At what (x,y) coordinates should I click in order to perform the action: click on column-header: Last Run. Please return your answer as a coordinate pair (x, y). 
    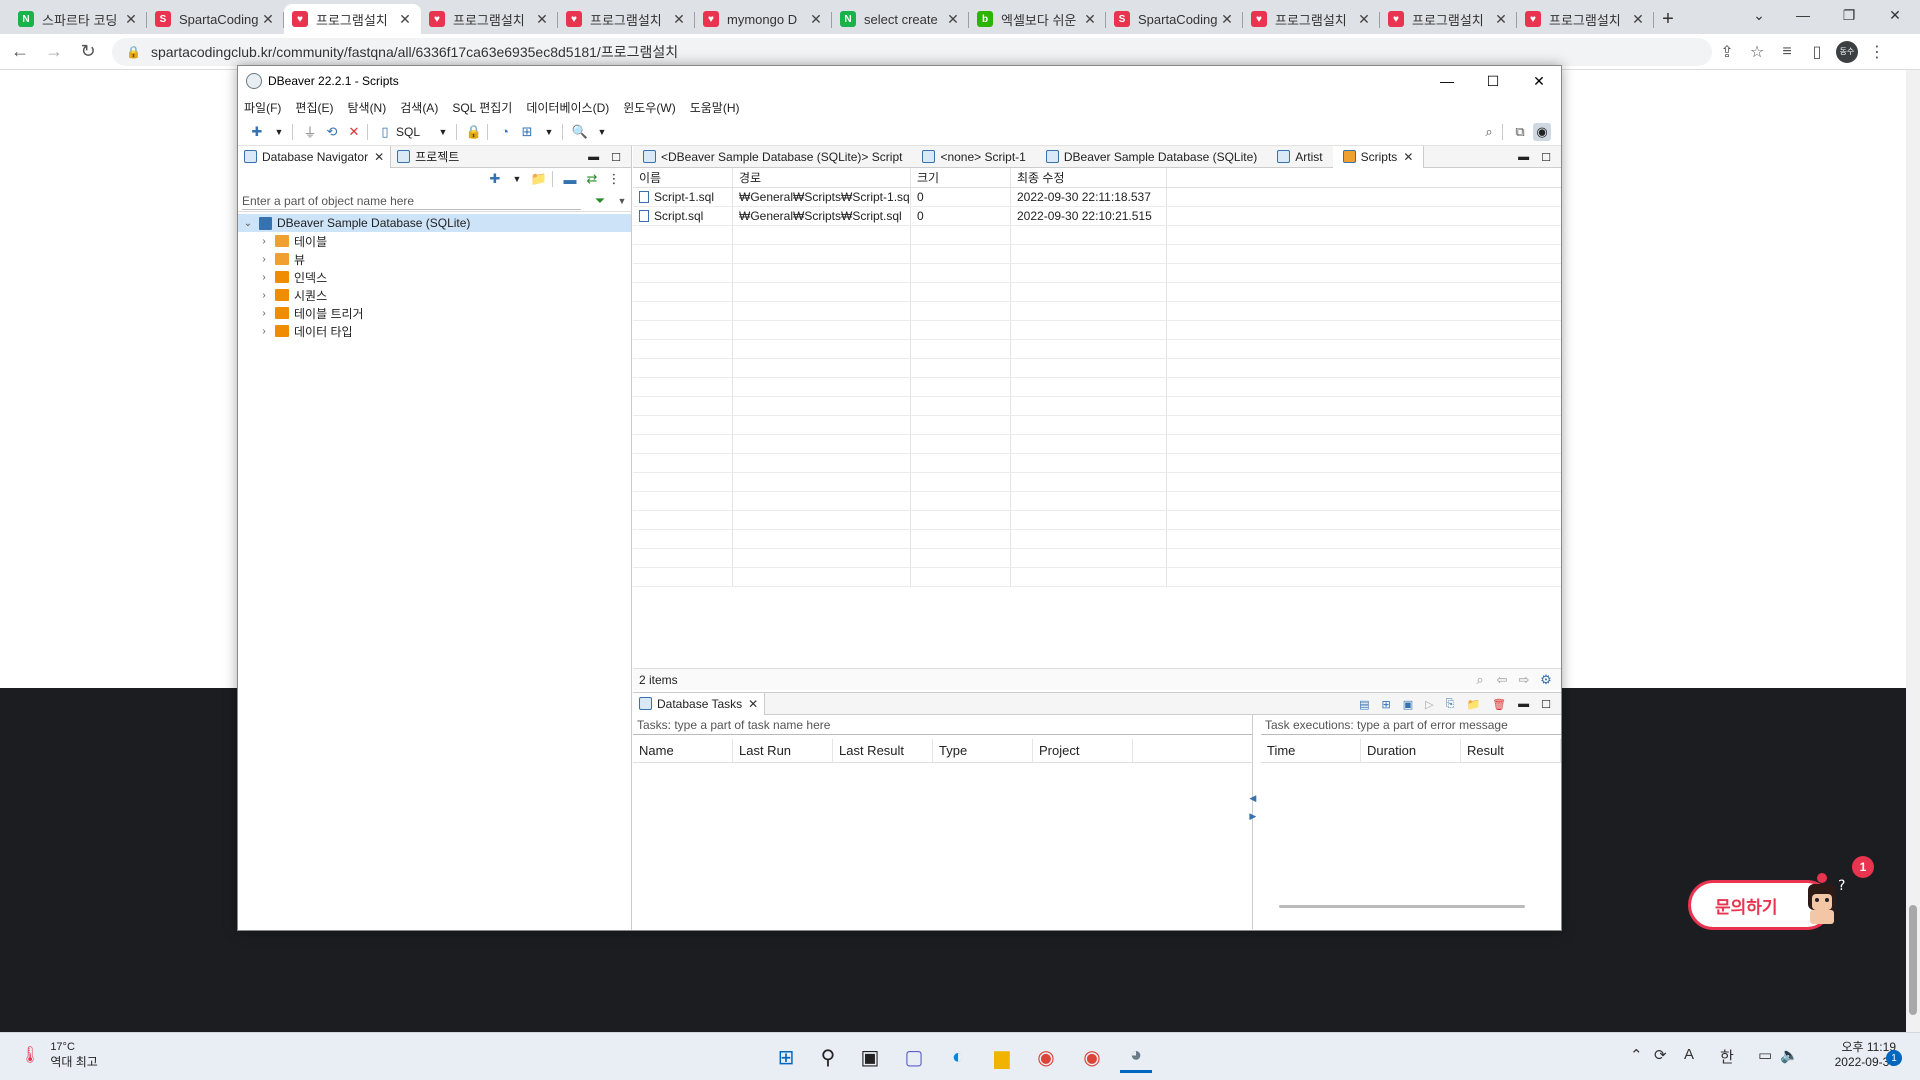
    Looking at the image, I should click on (783, 750).